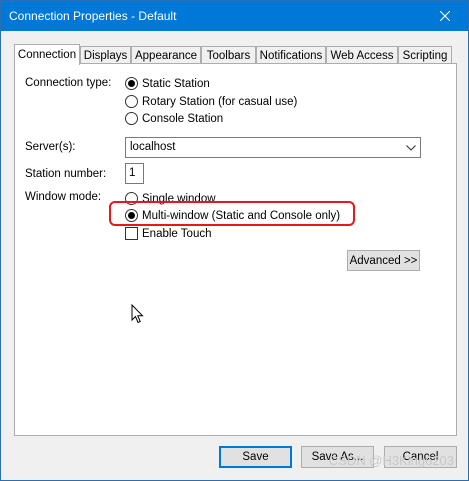 This screenshot has height=481, width=469. I want to click on advanced-button: Advanced >>, so click(383, 260).